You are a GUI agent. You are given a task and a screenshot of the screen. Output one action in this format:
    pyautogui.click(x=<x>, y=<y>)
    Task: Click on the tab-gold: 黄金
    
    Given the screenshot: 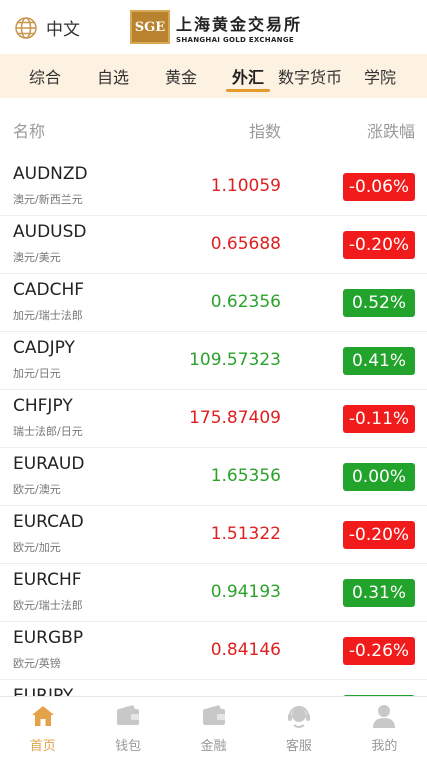 What is the action you would take?
    pyautogui.click(x=181, y=76)
    